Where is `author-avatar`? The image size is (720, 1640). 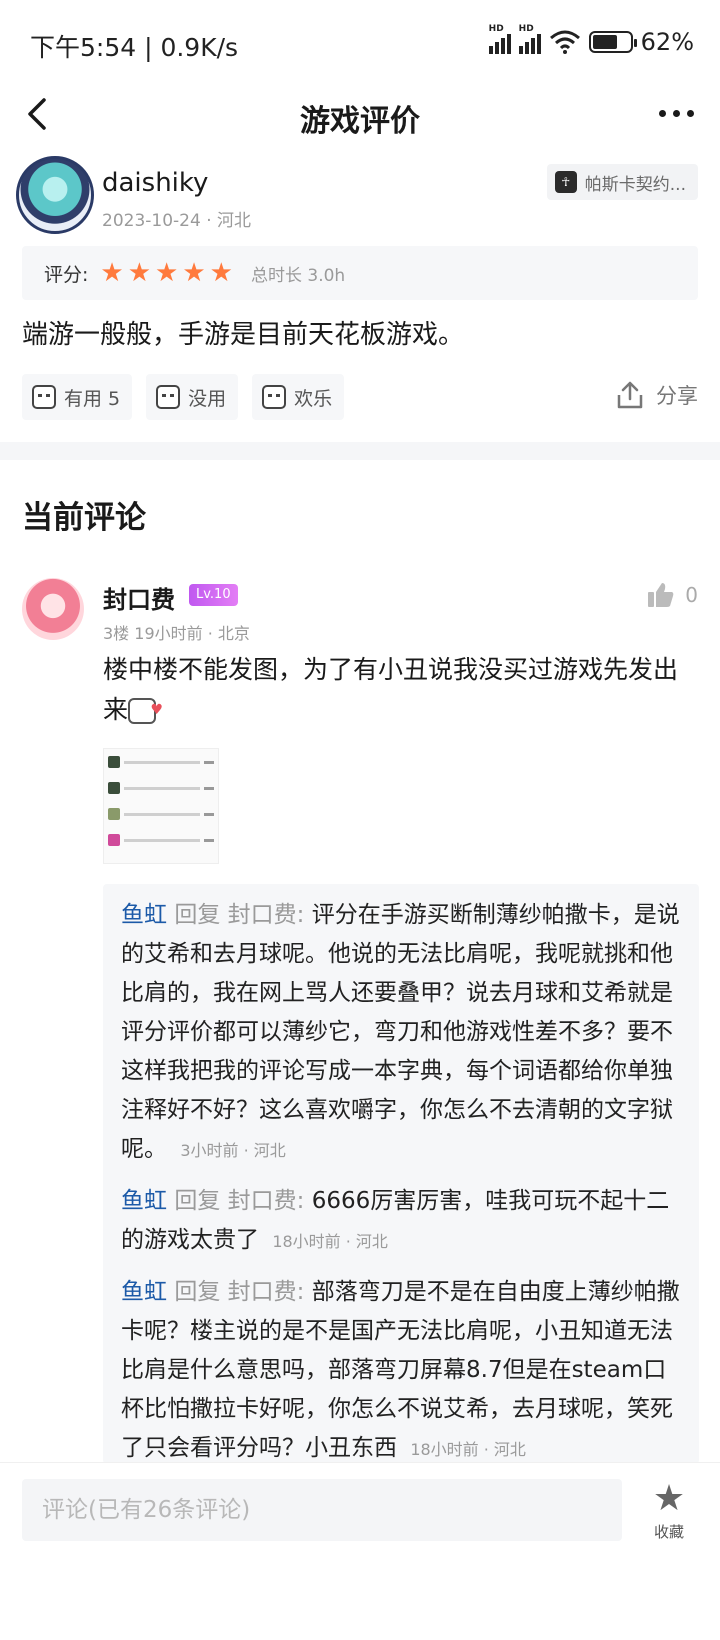
author-avatar is located at coordinates (55, 195).